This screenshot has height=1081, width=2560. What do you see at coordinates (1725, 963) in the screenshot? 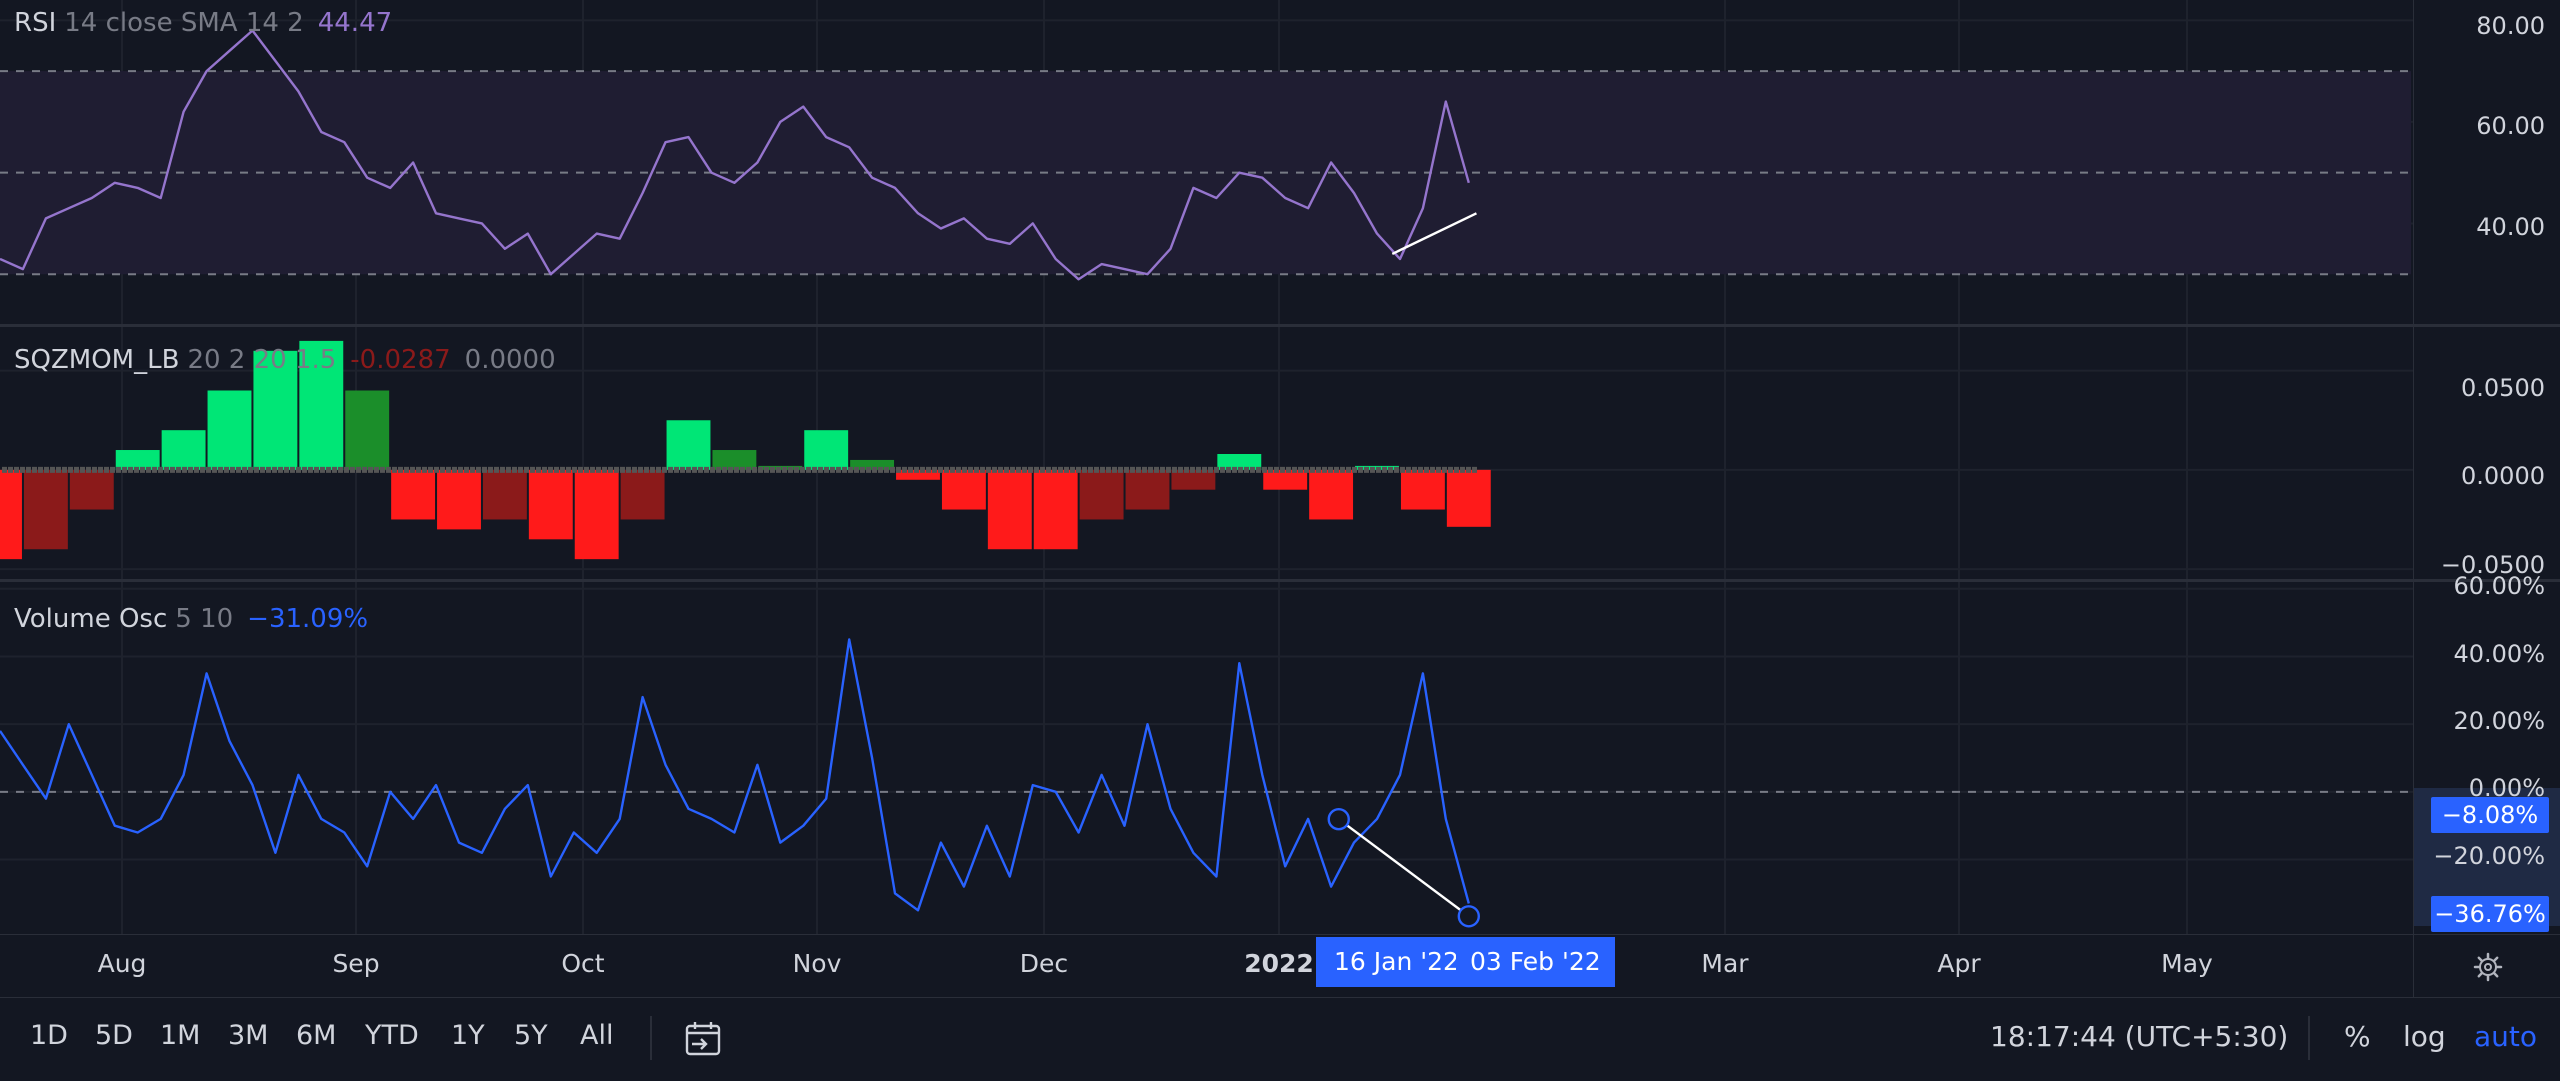
I see `month-label-mar: Mar` at bounding box center [1725, 963].